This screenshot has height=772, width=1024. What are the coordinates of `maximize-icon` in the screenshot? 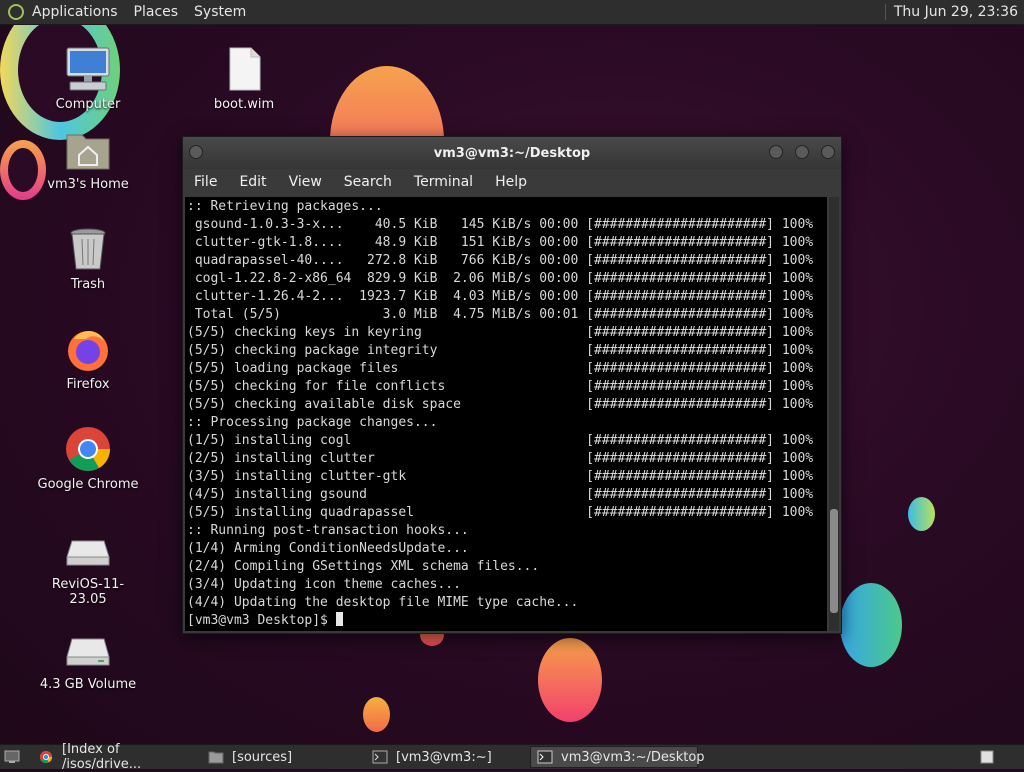 It's located at (802, 152).